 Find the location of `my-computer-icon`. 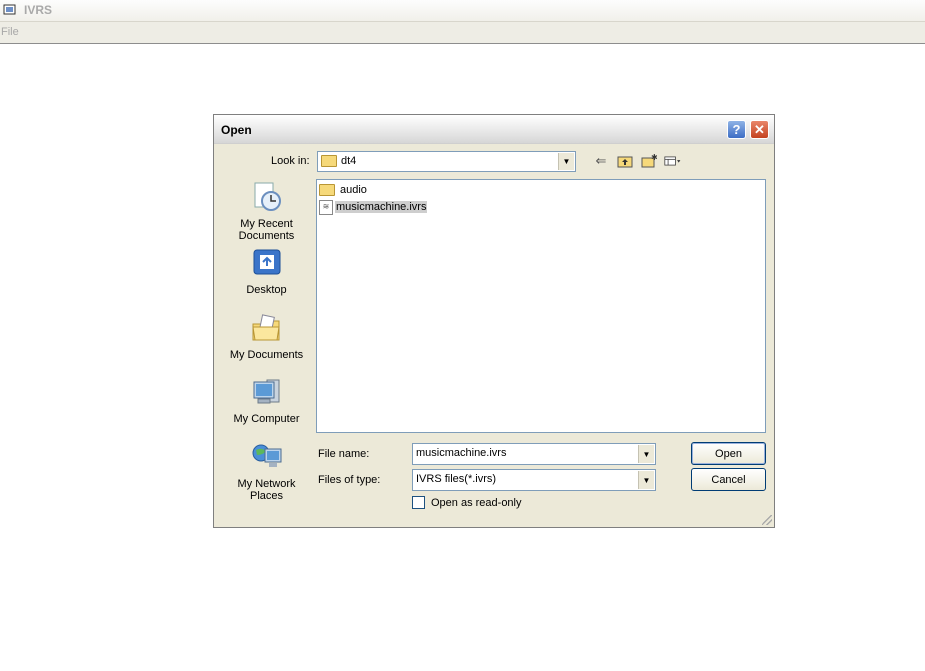

my-computer-icon is located at coordinates (266, 391).